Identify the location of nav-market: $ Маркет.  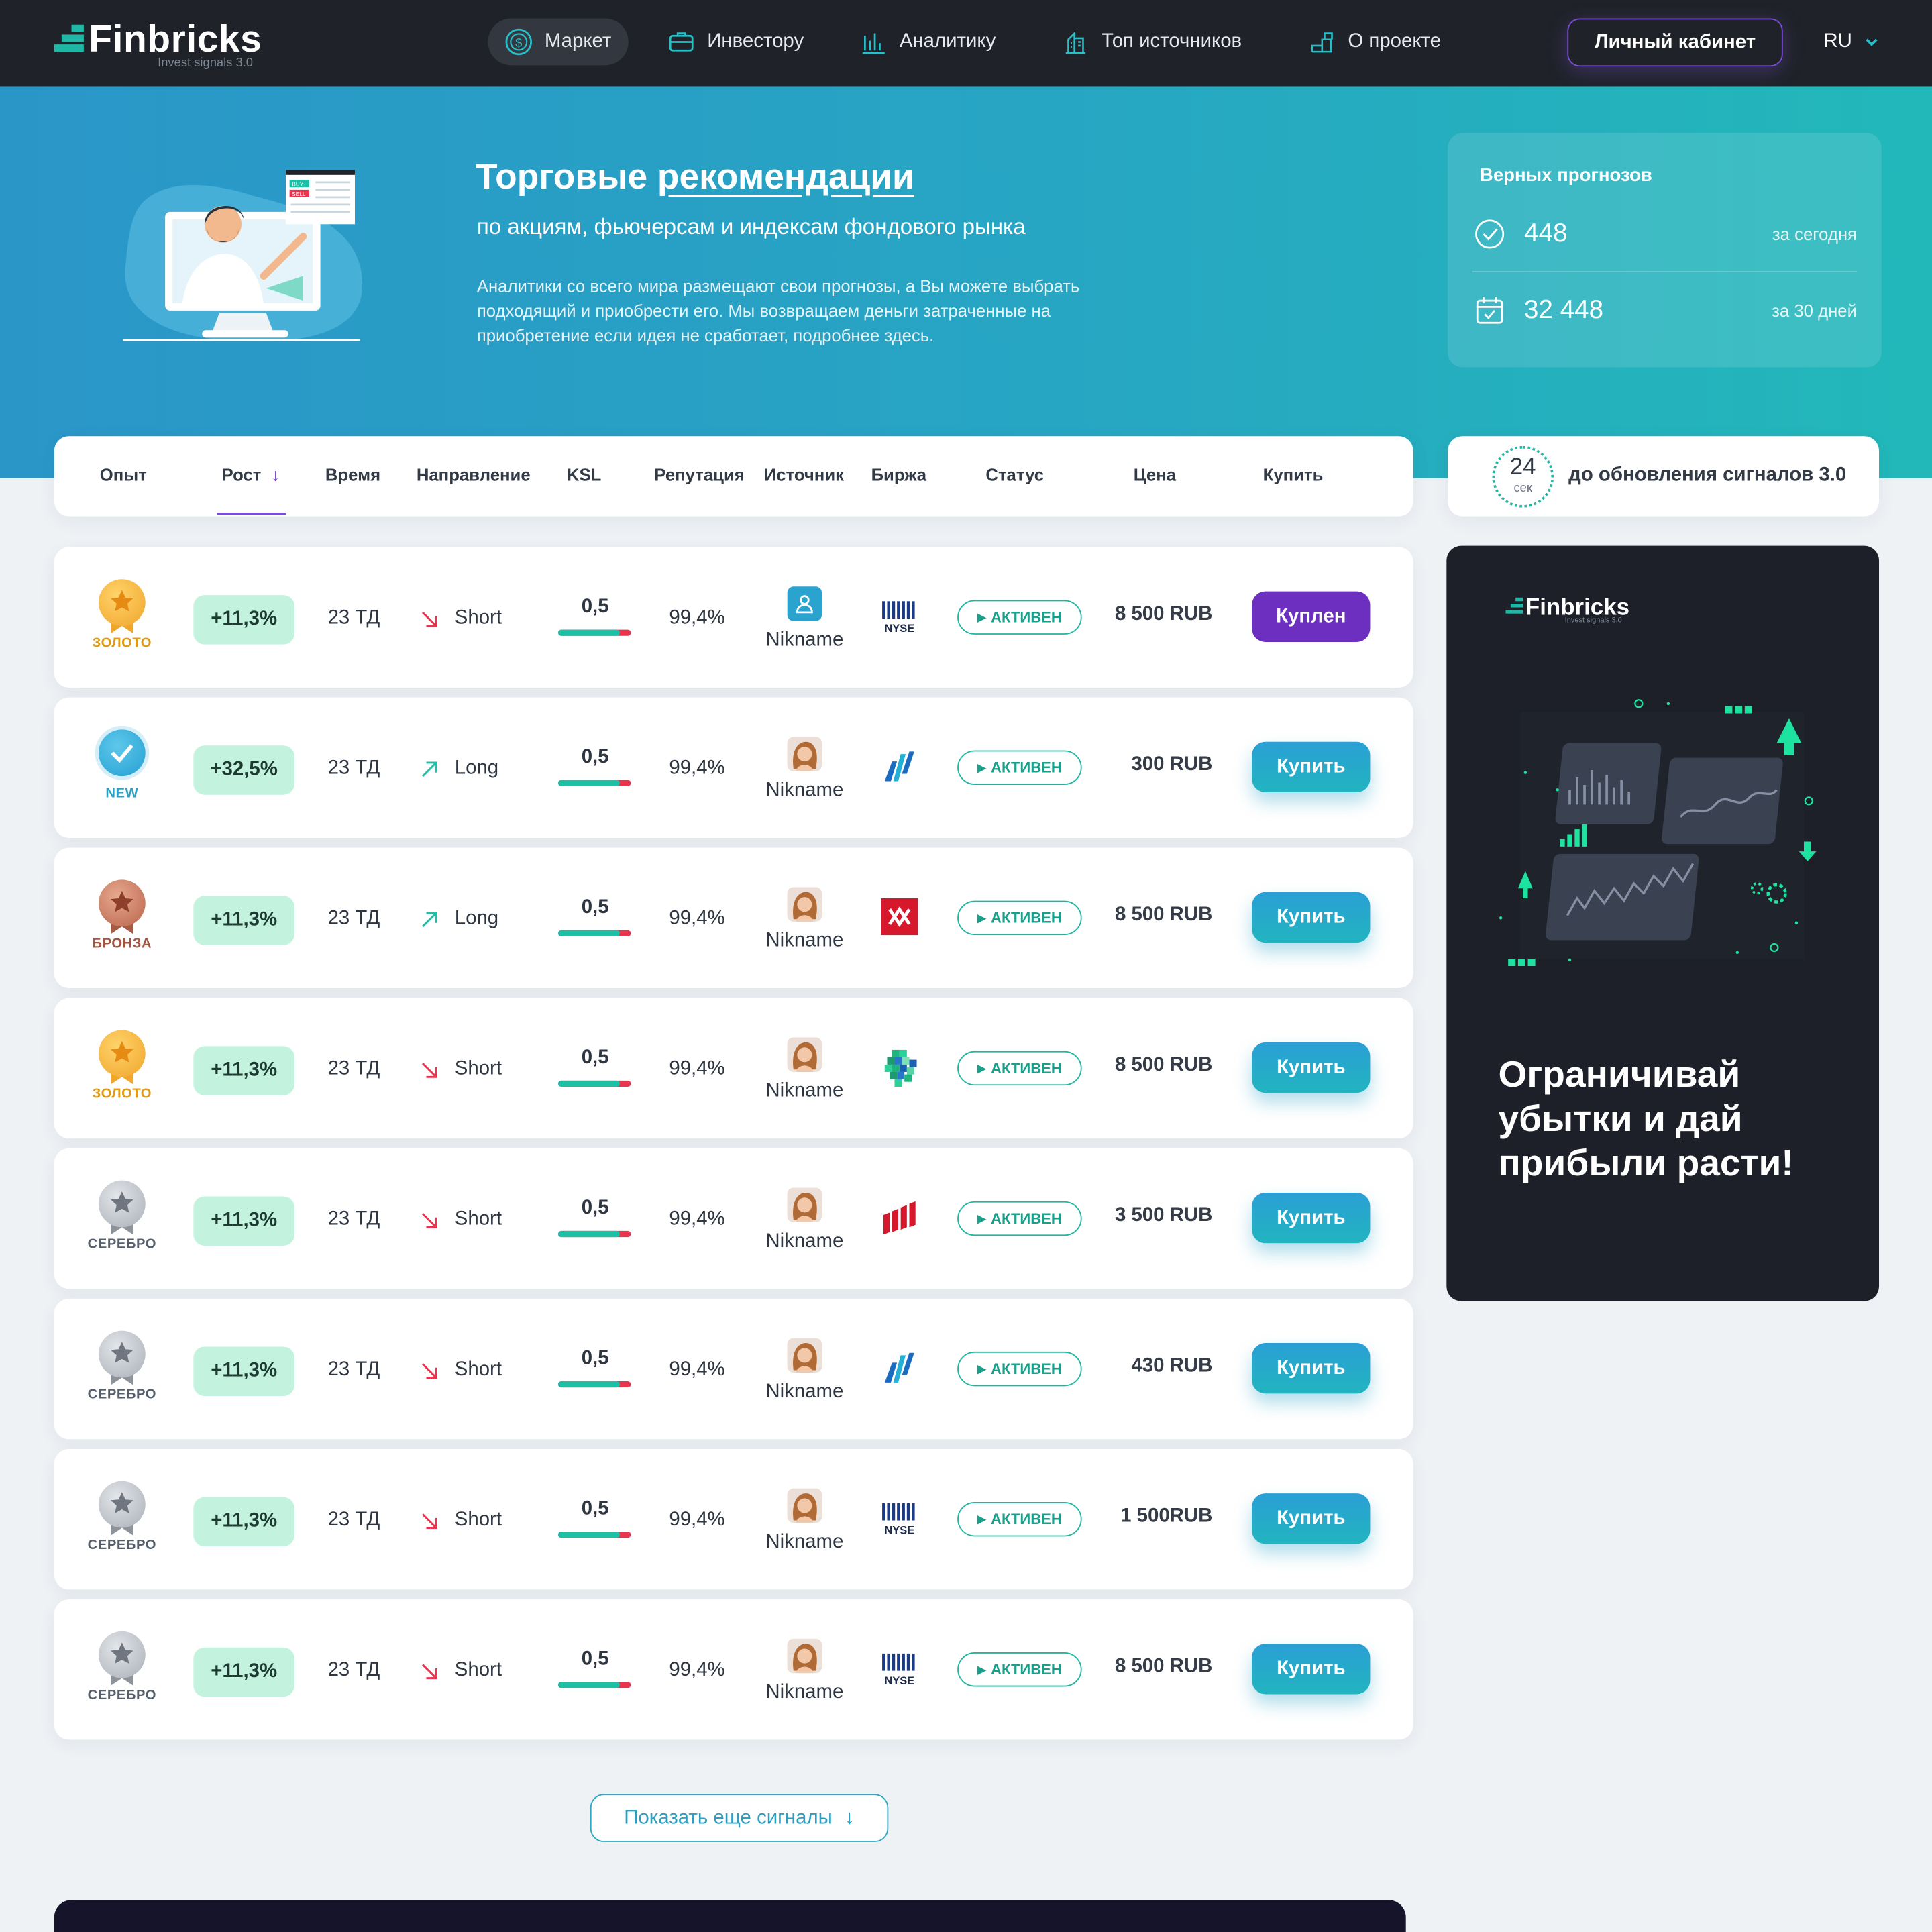
(558, 42).